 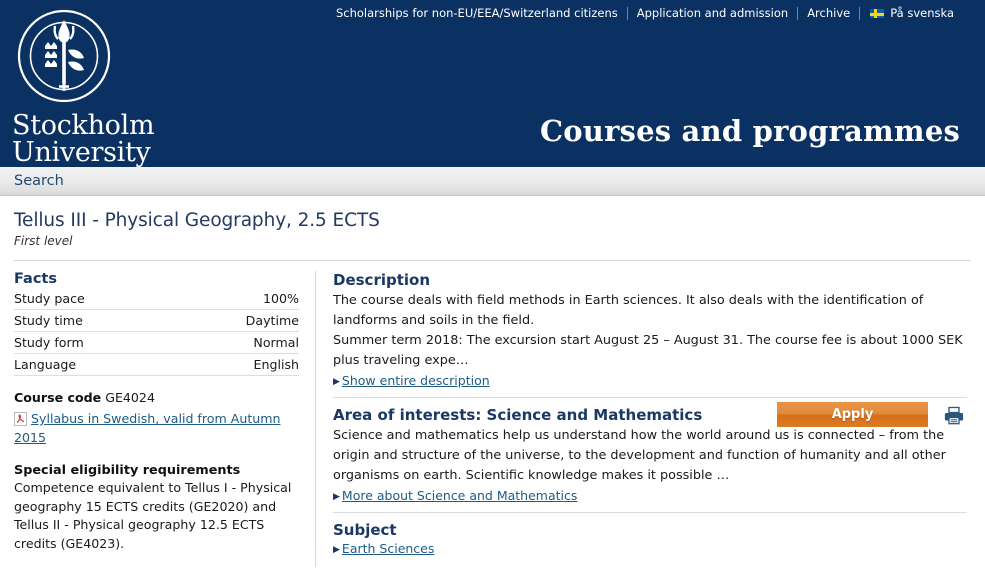 I want to click on more-about-science-link: More about Science and Mathematics, so click(x=459, y=495).